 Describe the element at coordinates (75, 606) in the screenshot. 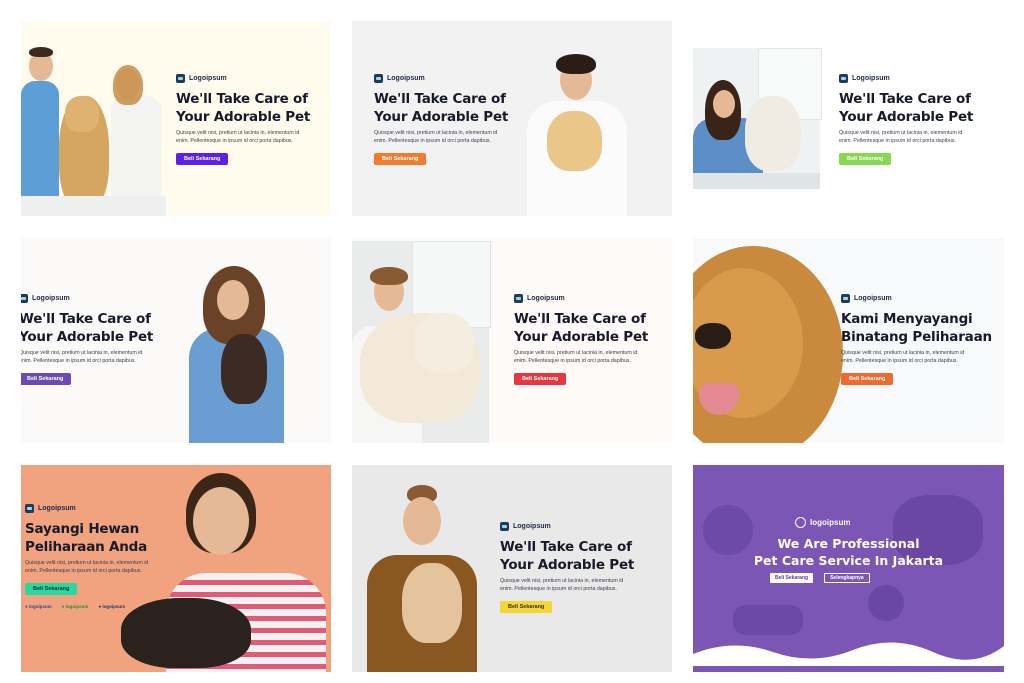

I see `partner-logo-2: ● logoipsum` at that location.